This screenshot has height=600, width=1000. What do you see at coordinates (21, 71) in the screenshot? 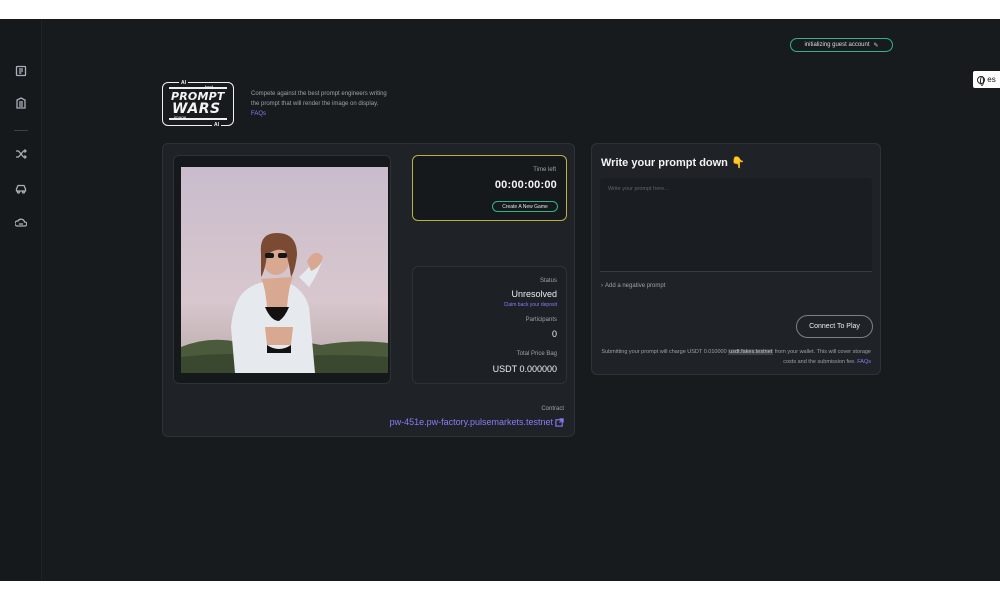
I see `book-icon` at bounding box center [21, 71].